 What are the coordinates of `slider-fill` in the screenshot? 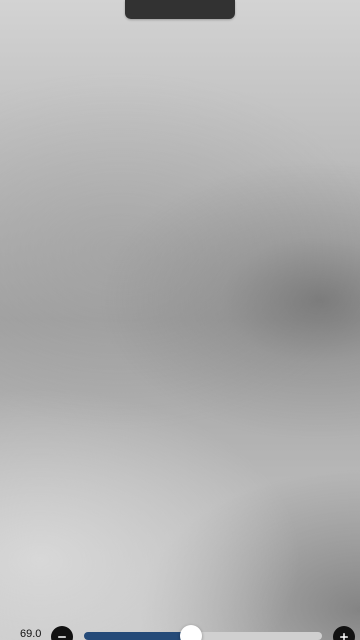 It's located at (138, 636).